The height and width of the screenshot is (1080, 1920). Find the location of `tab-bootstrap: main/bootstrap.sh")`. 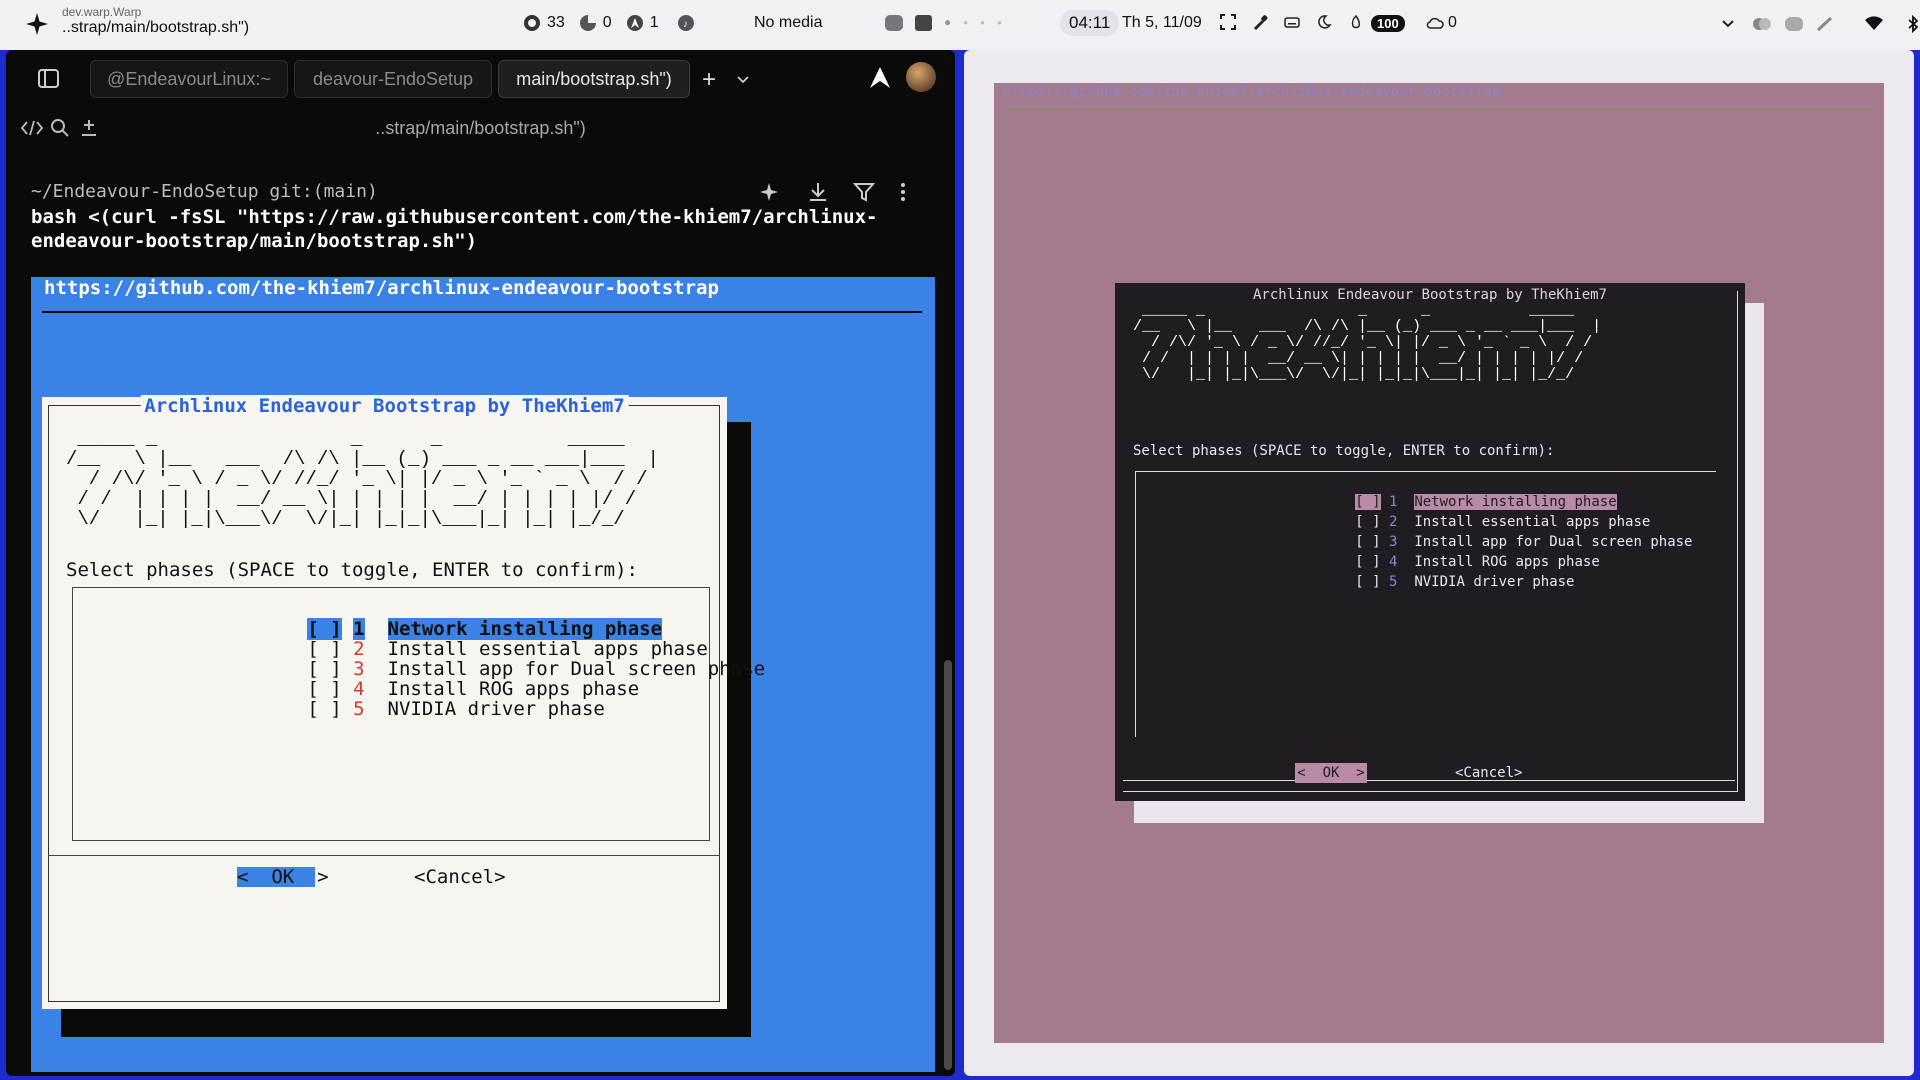

tab-bootstrap: main/bootstrap.sh") is located at coordinates (594, 79).